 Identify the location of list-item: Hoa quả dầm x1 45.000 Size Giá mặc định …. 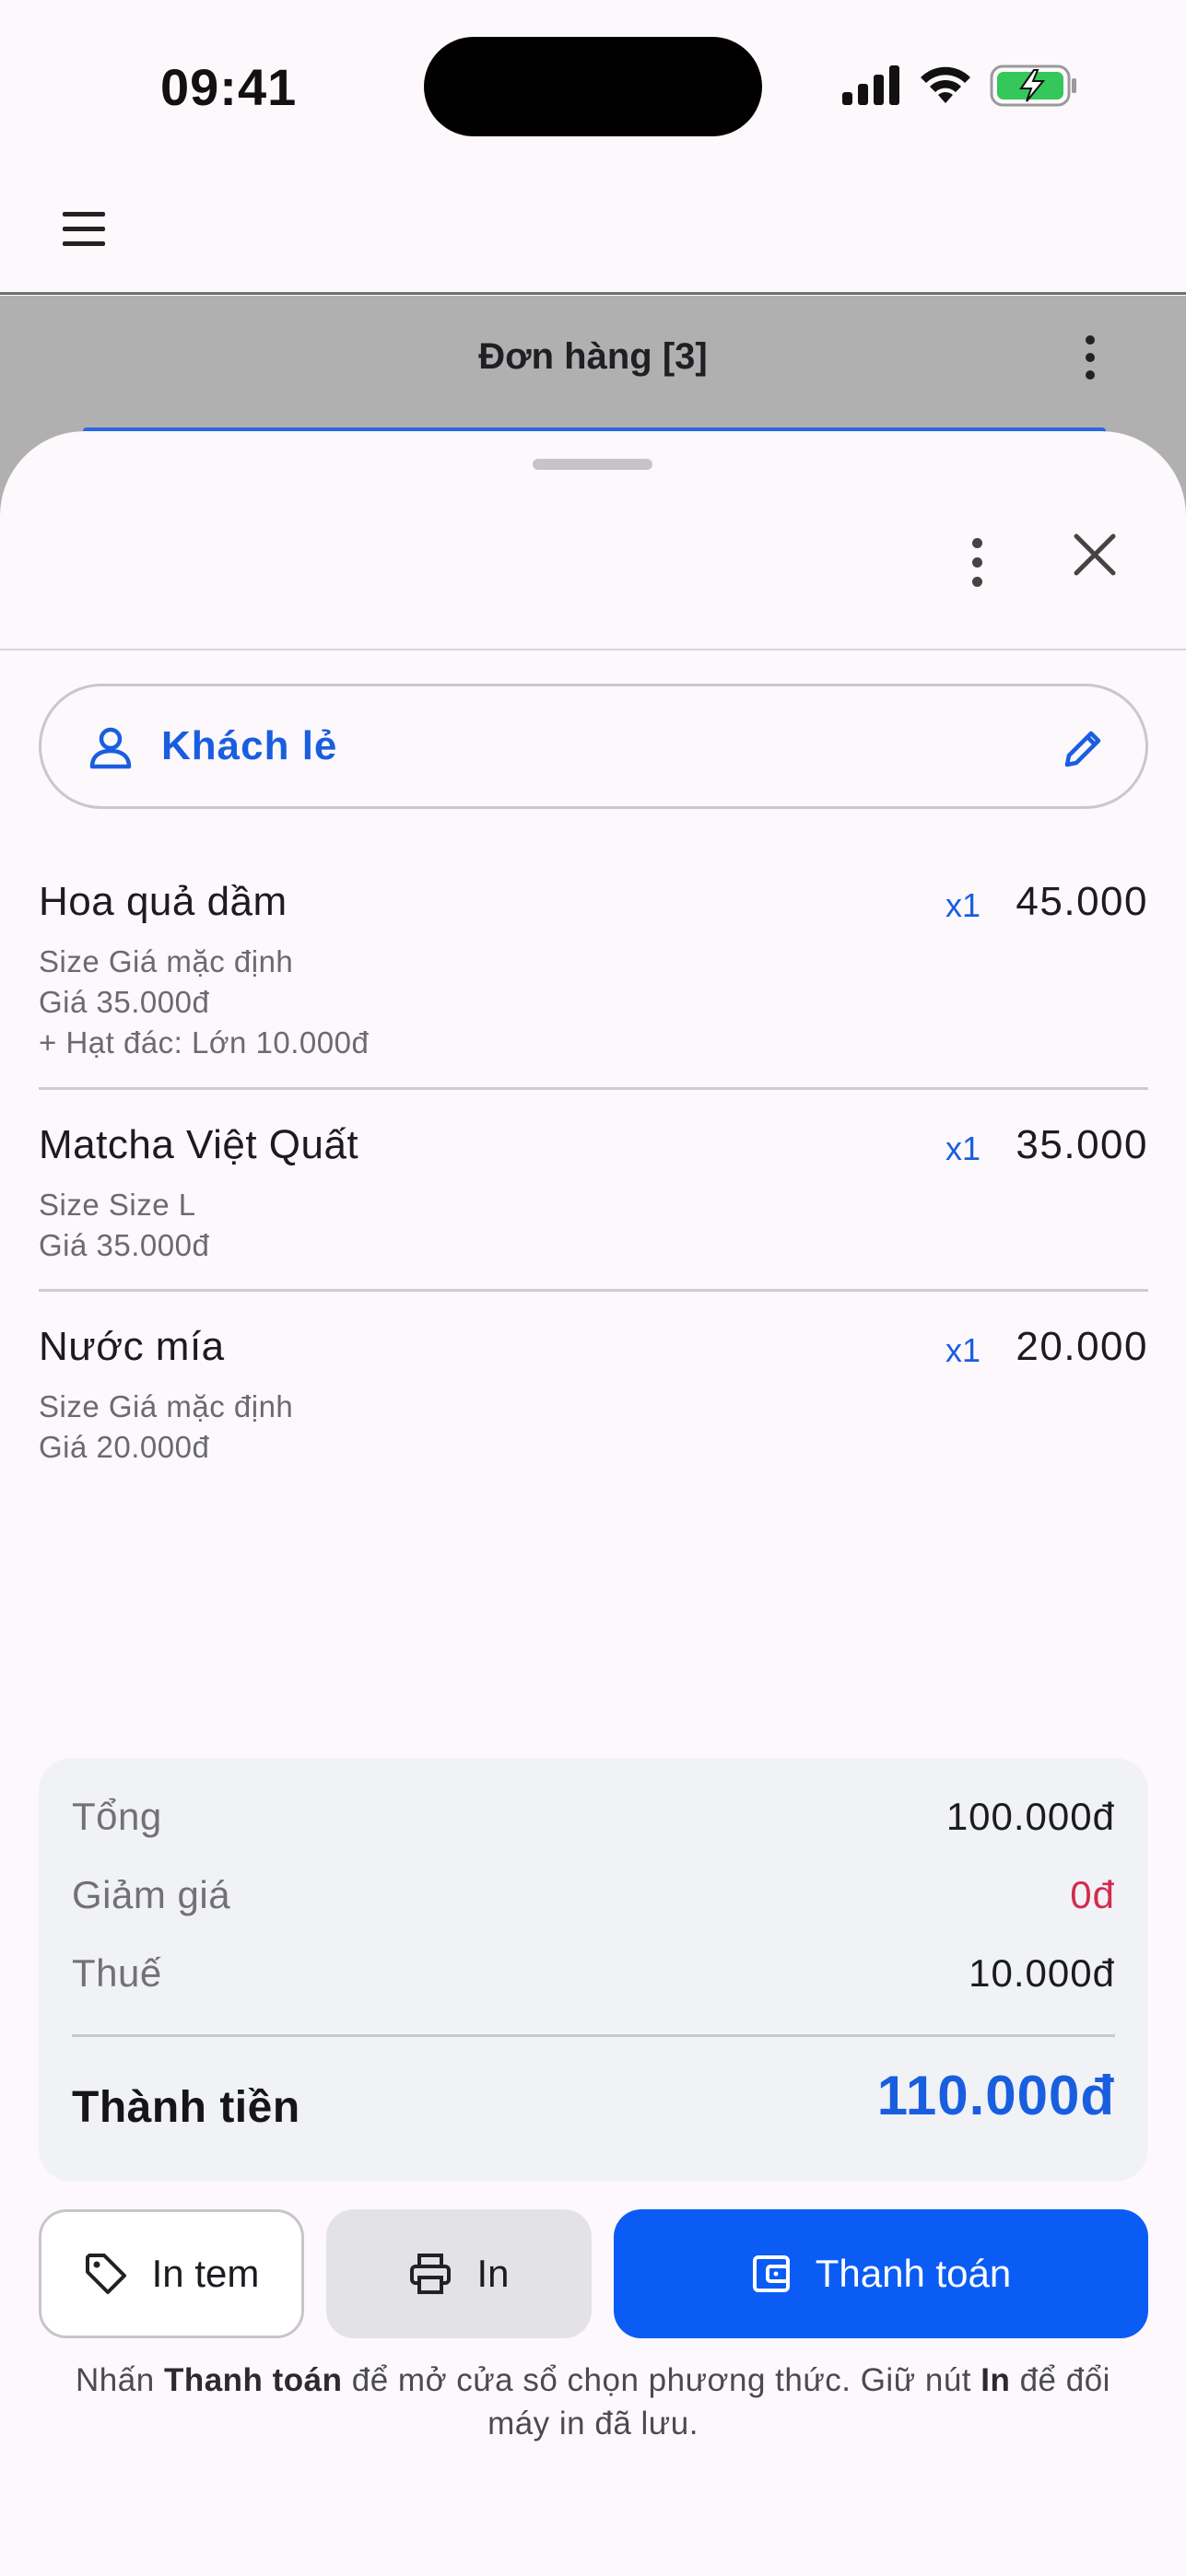
(593, 971).